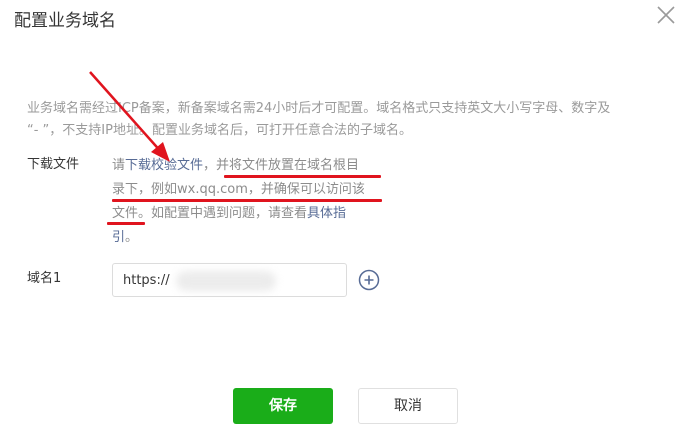 The height and width of the screenshot is (429, 699). I want to click on cancel-button: 取消, so click(408, 406).